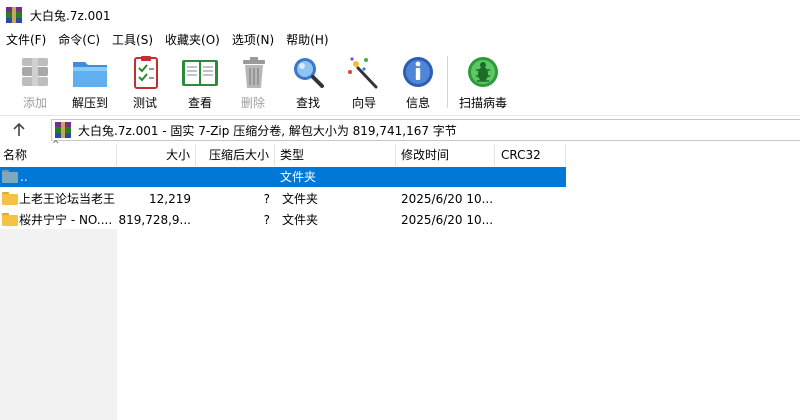 Image resolution: width=800 pixels, height=420 pixels. What do you see at coordinates (67, 199) in the screenshot?
I see `row-name: 上老王论坛当老王` at bounding box center [67, 199].